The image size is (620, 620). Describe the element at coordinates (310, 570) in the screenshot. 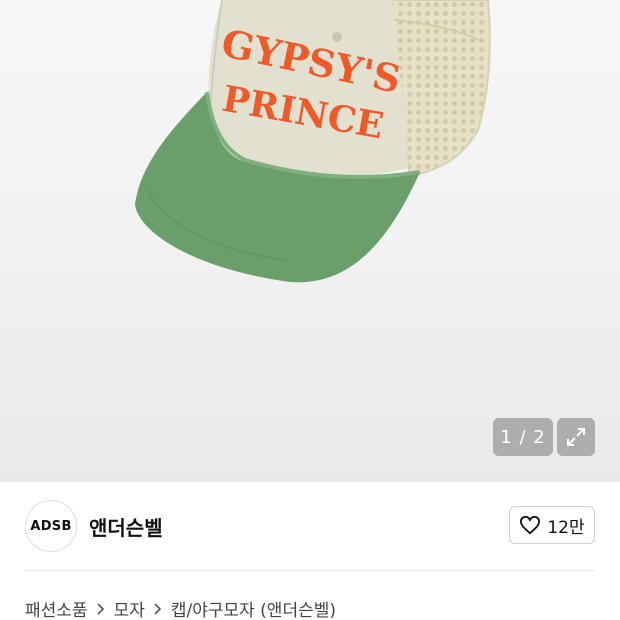

I see `section-divider` at that location.